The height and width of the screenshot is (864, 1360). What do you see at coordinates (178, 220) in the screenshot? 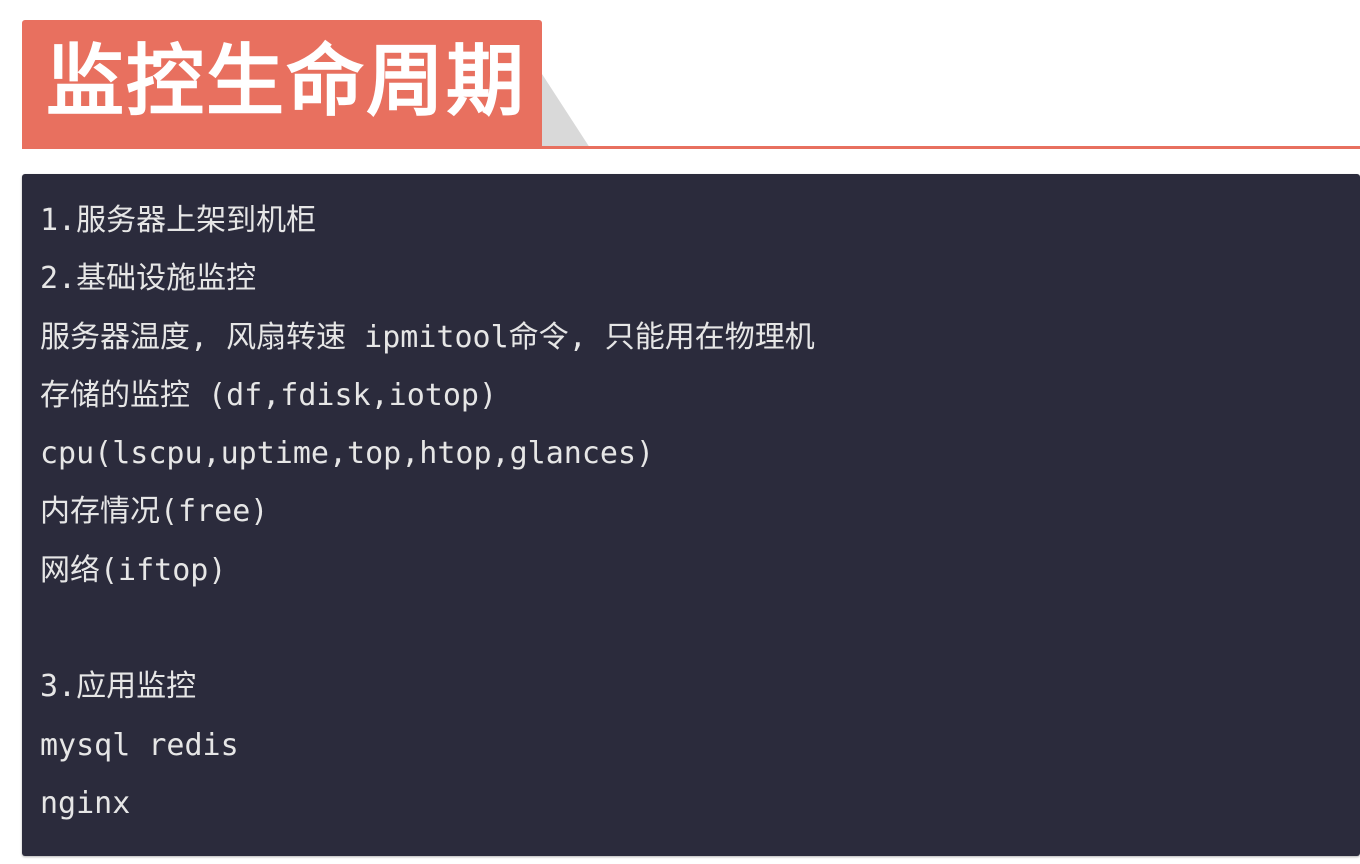
I see `code-line-1: 1.服务器上架到机柜` at bounding box center [178, 220].